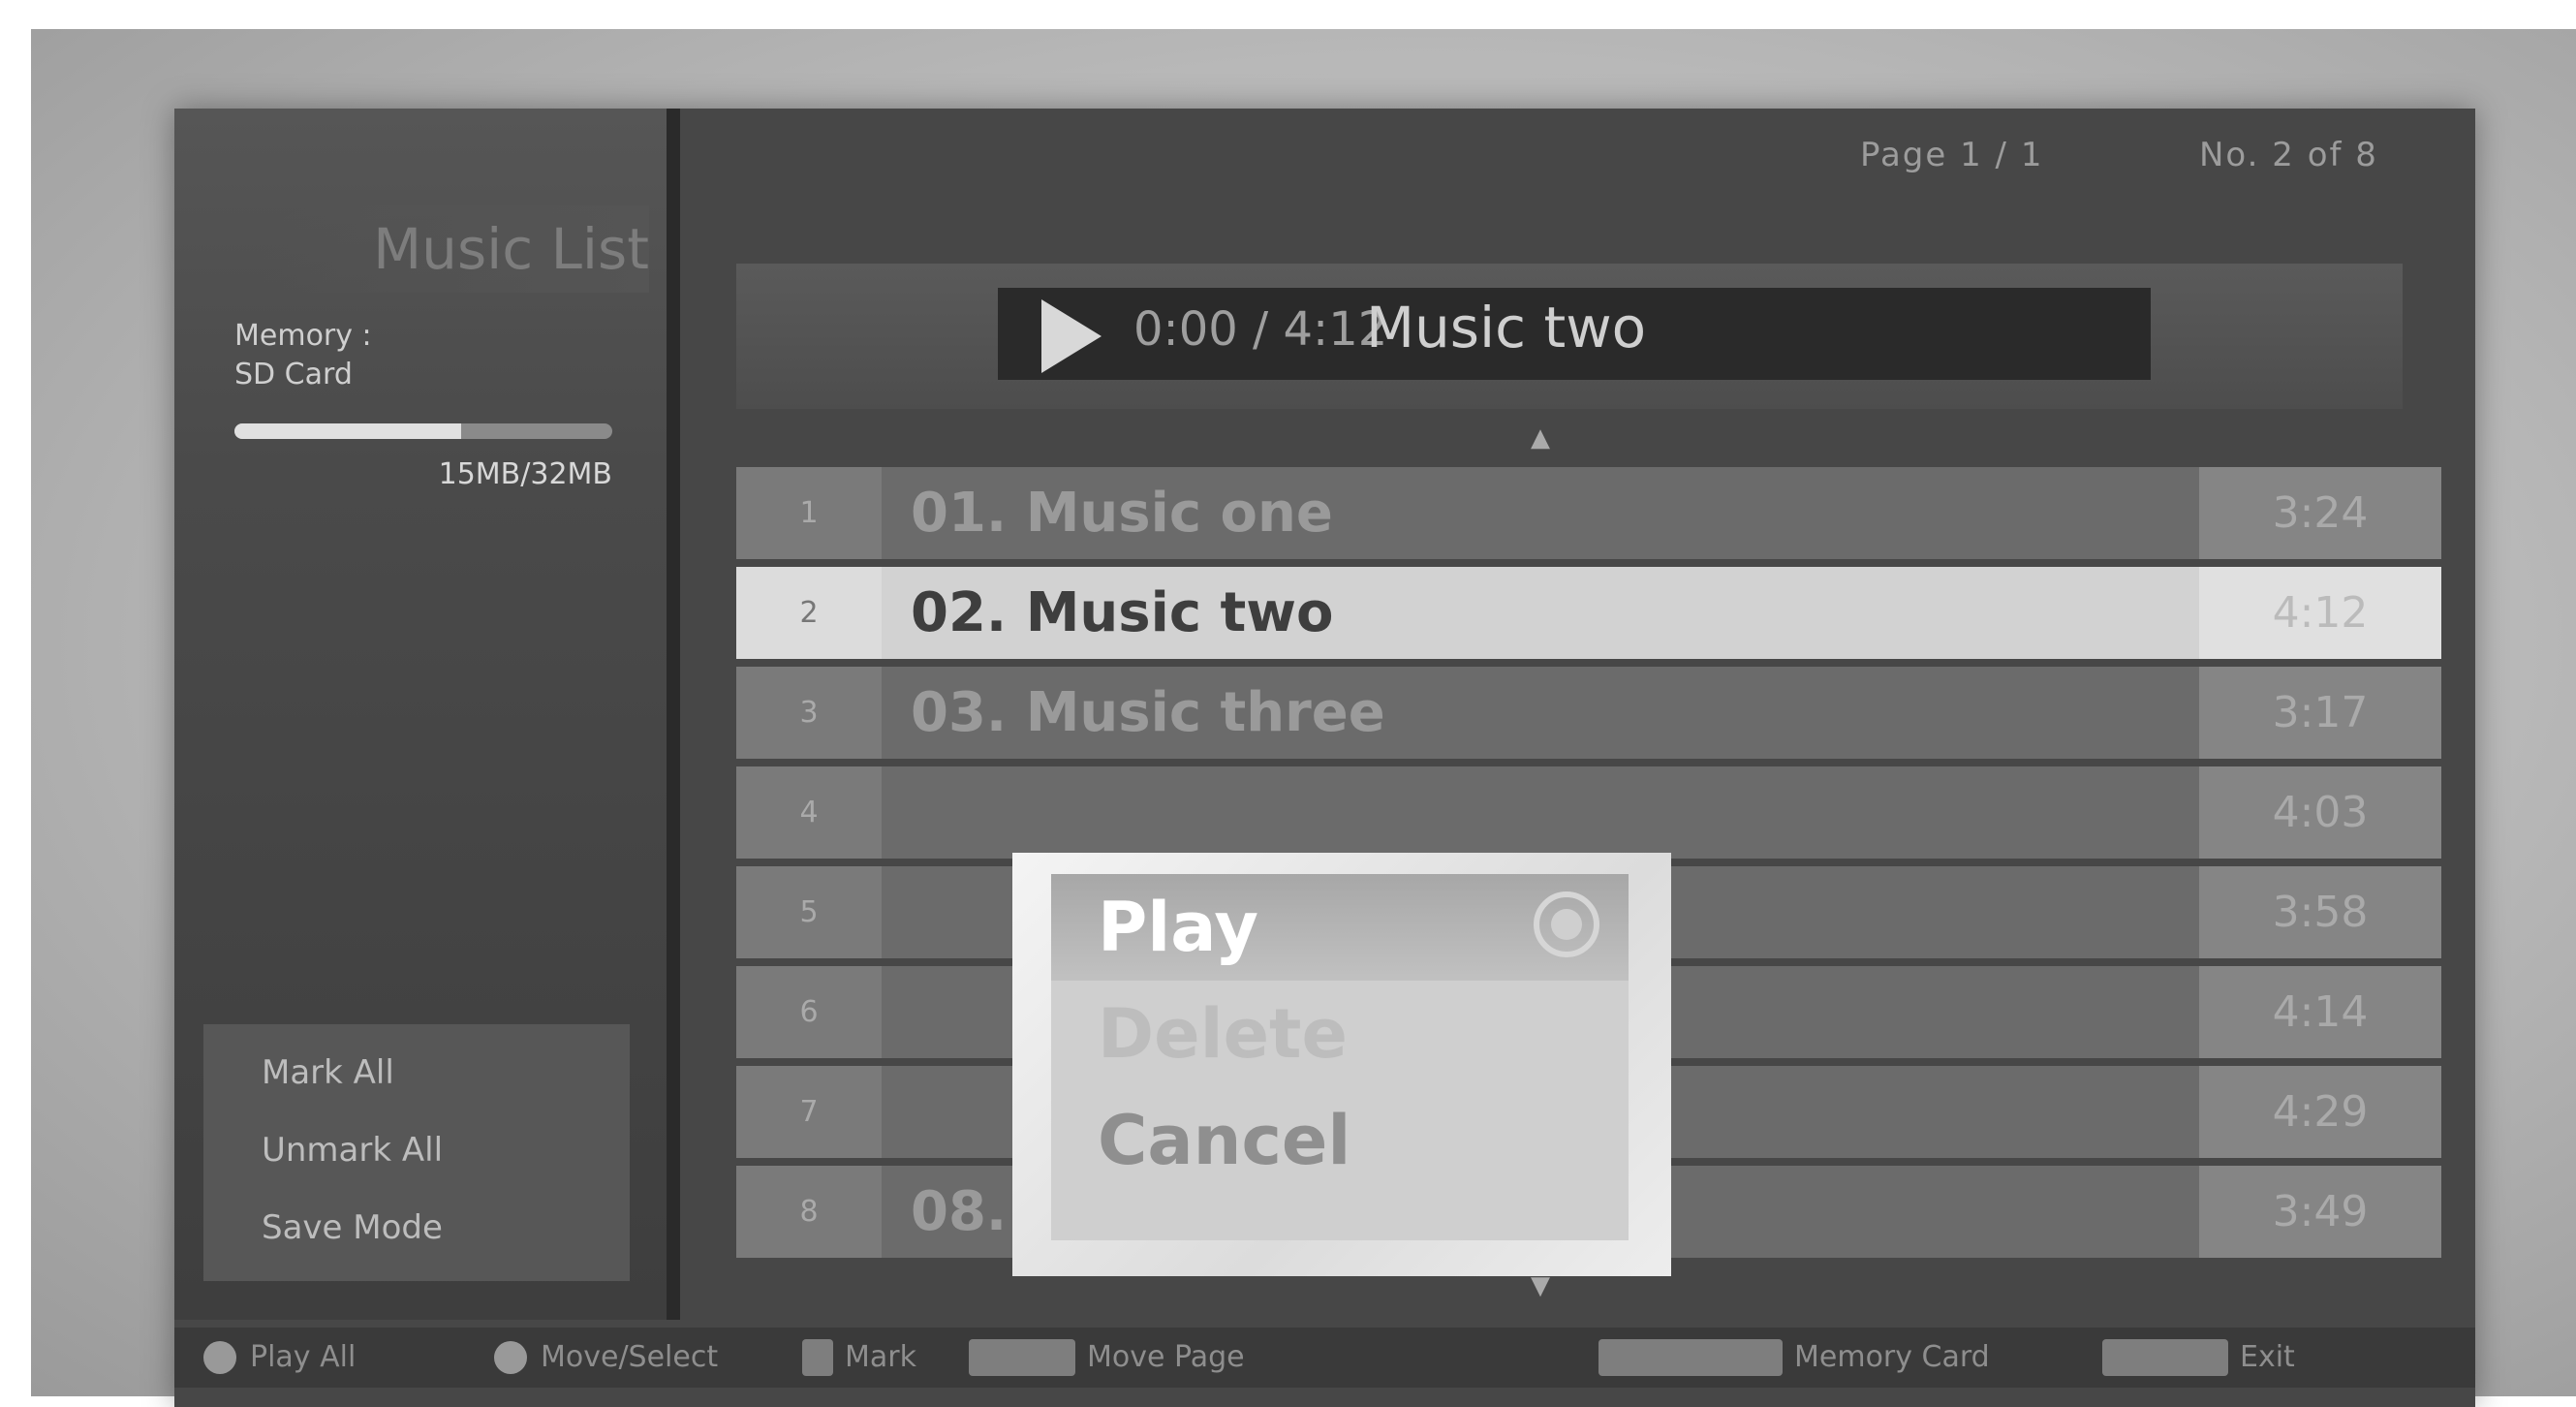  Describe the element at coordinates (809, 813) in the screenshot. I see `track-index: 4` at that location.